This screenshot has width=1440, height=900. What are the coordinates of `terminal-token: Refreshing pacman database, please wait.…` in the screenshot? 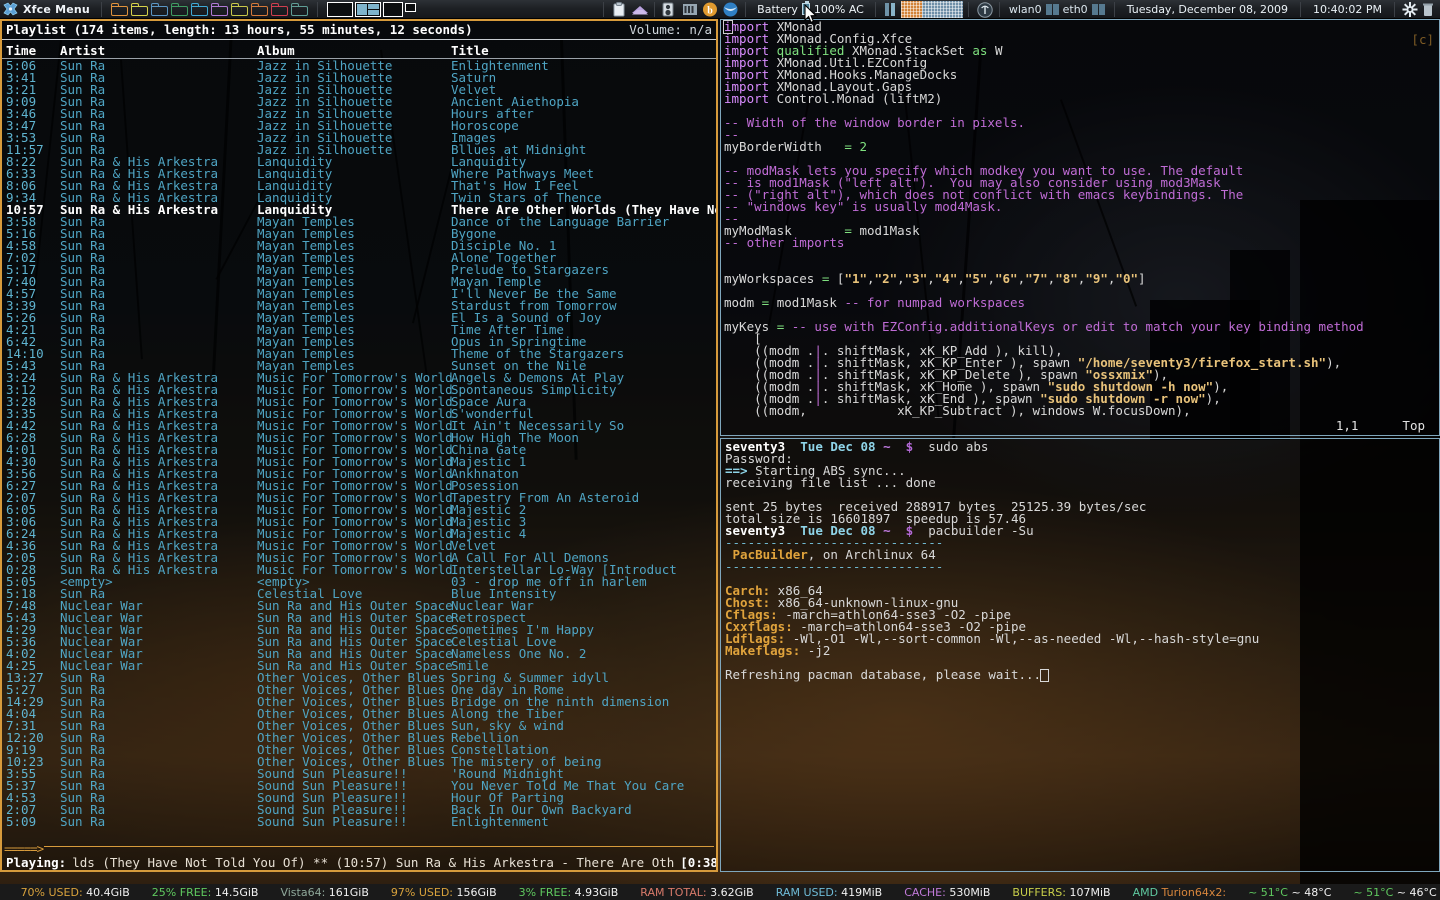 It's located at (883, 674).